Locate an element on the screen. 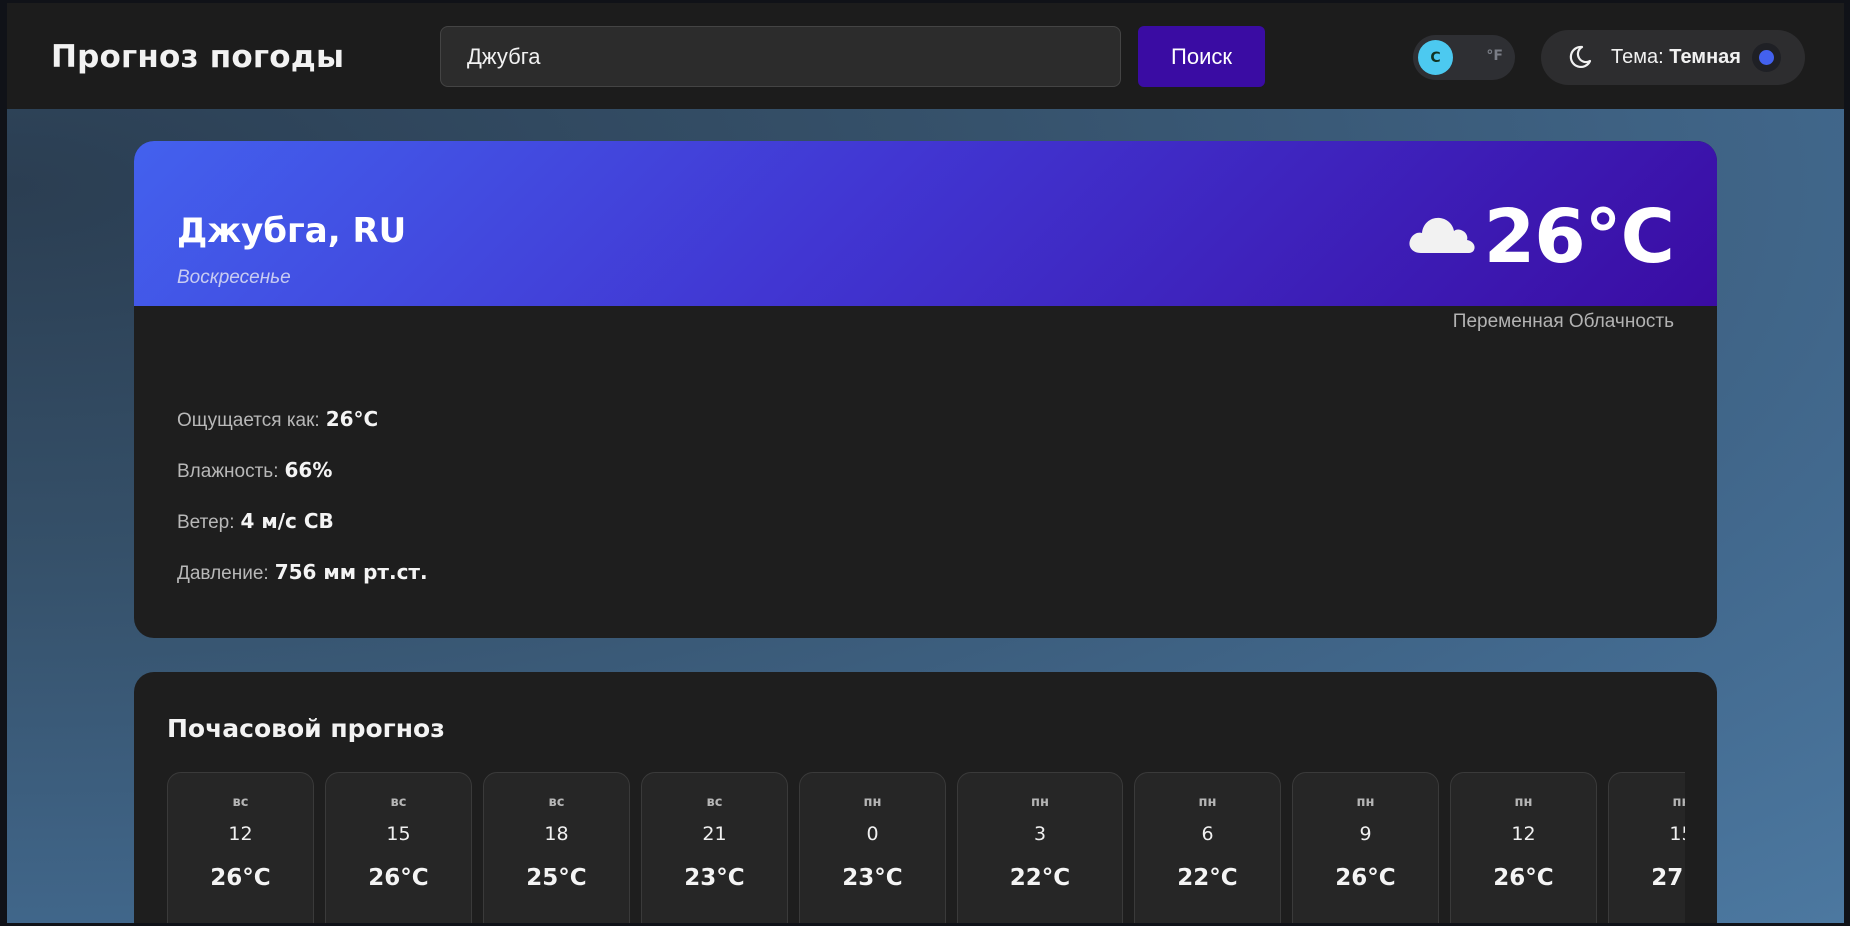 This screenshot has width=1850, height=926. hourly-item: пн 15 27°C is located at coordinates (1646, 847).